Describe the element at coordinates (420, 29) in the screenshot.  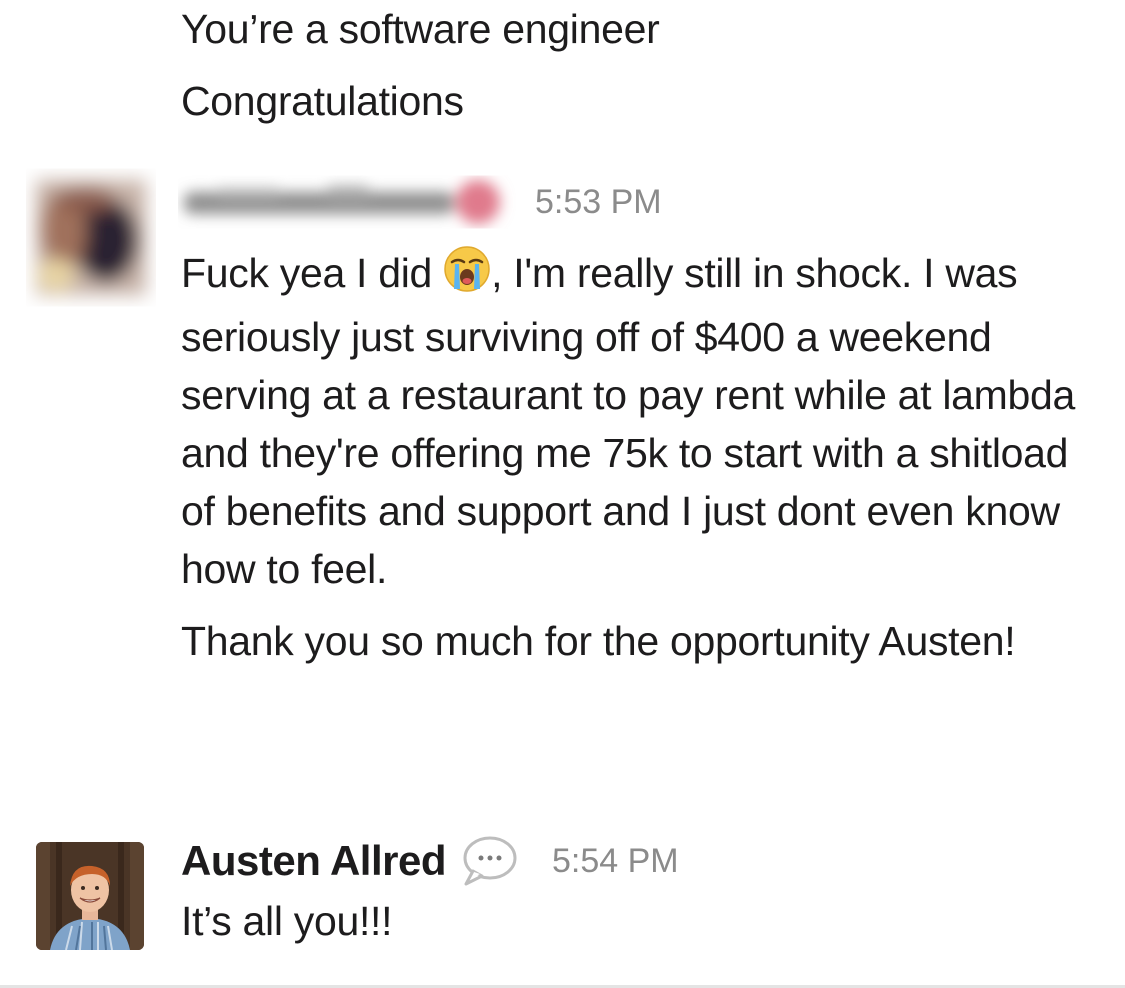
I see `message-line: You’re a software engineer` at that location.